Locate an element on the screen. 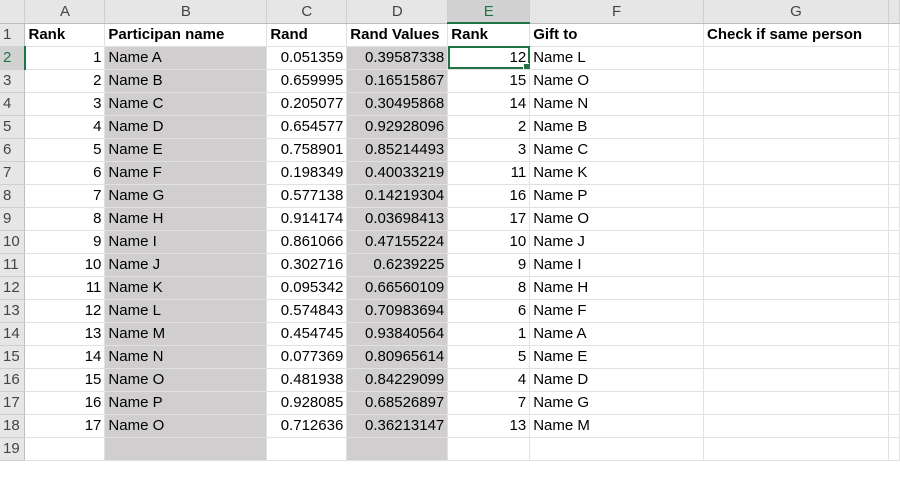 The image size is (900, 478). cell-rank: 15 is located at coordinates (65, 380).